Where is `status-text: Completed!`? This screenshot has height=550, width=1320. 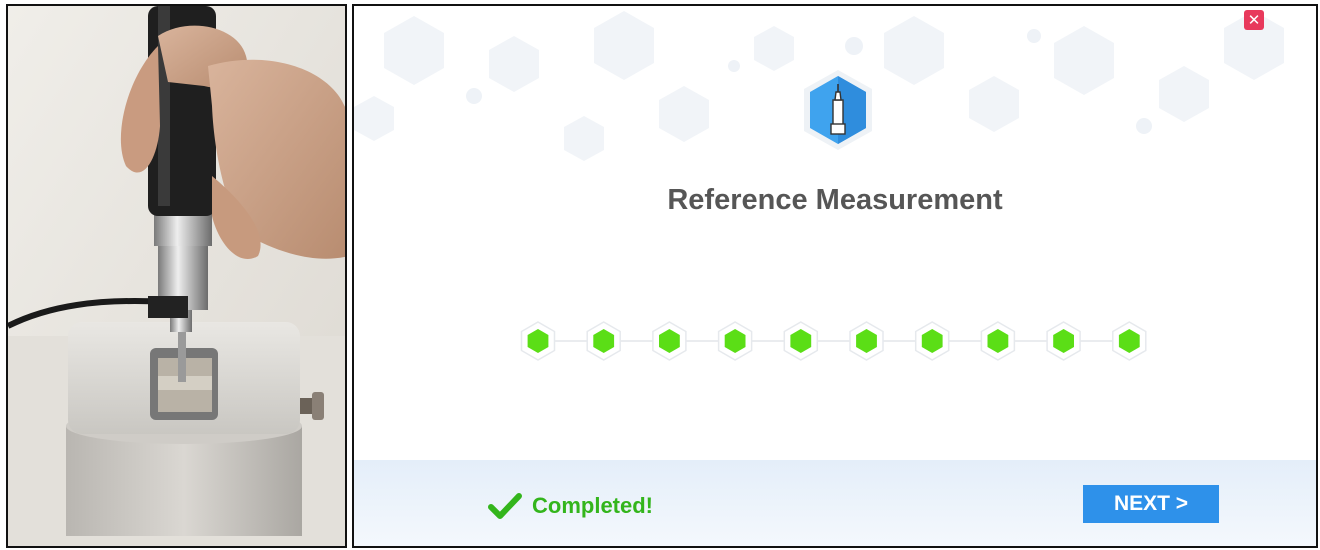
status-text: Completed! is located at coordinates (592, 505).